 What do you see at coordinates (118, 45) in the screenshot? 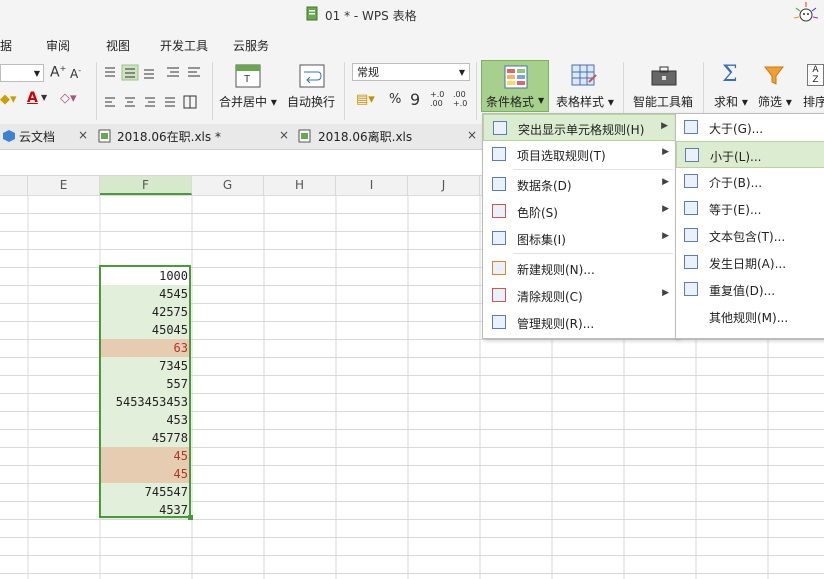
I see `tab-view: 视图` at bounding box center [118, 45].